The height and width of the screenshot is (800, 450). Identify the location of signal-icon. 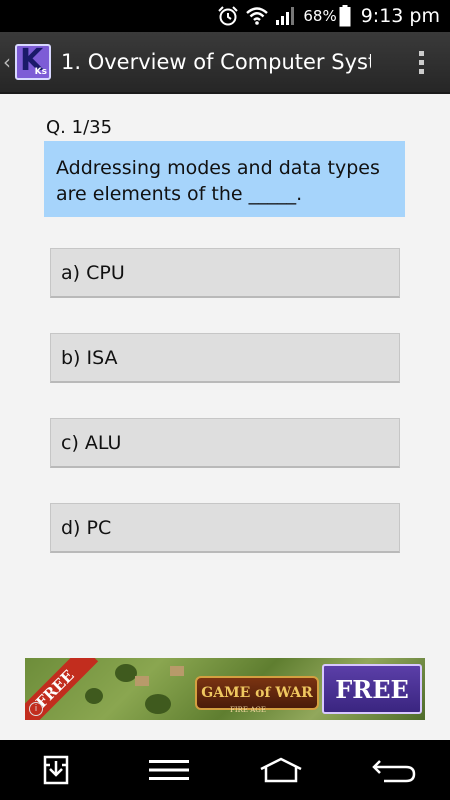
(286, 16).